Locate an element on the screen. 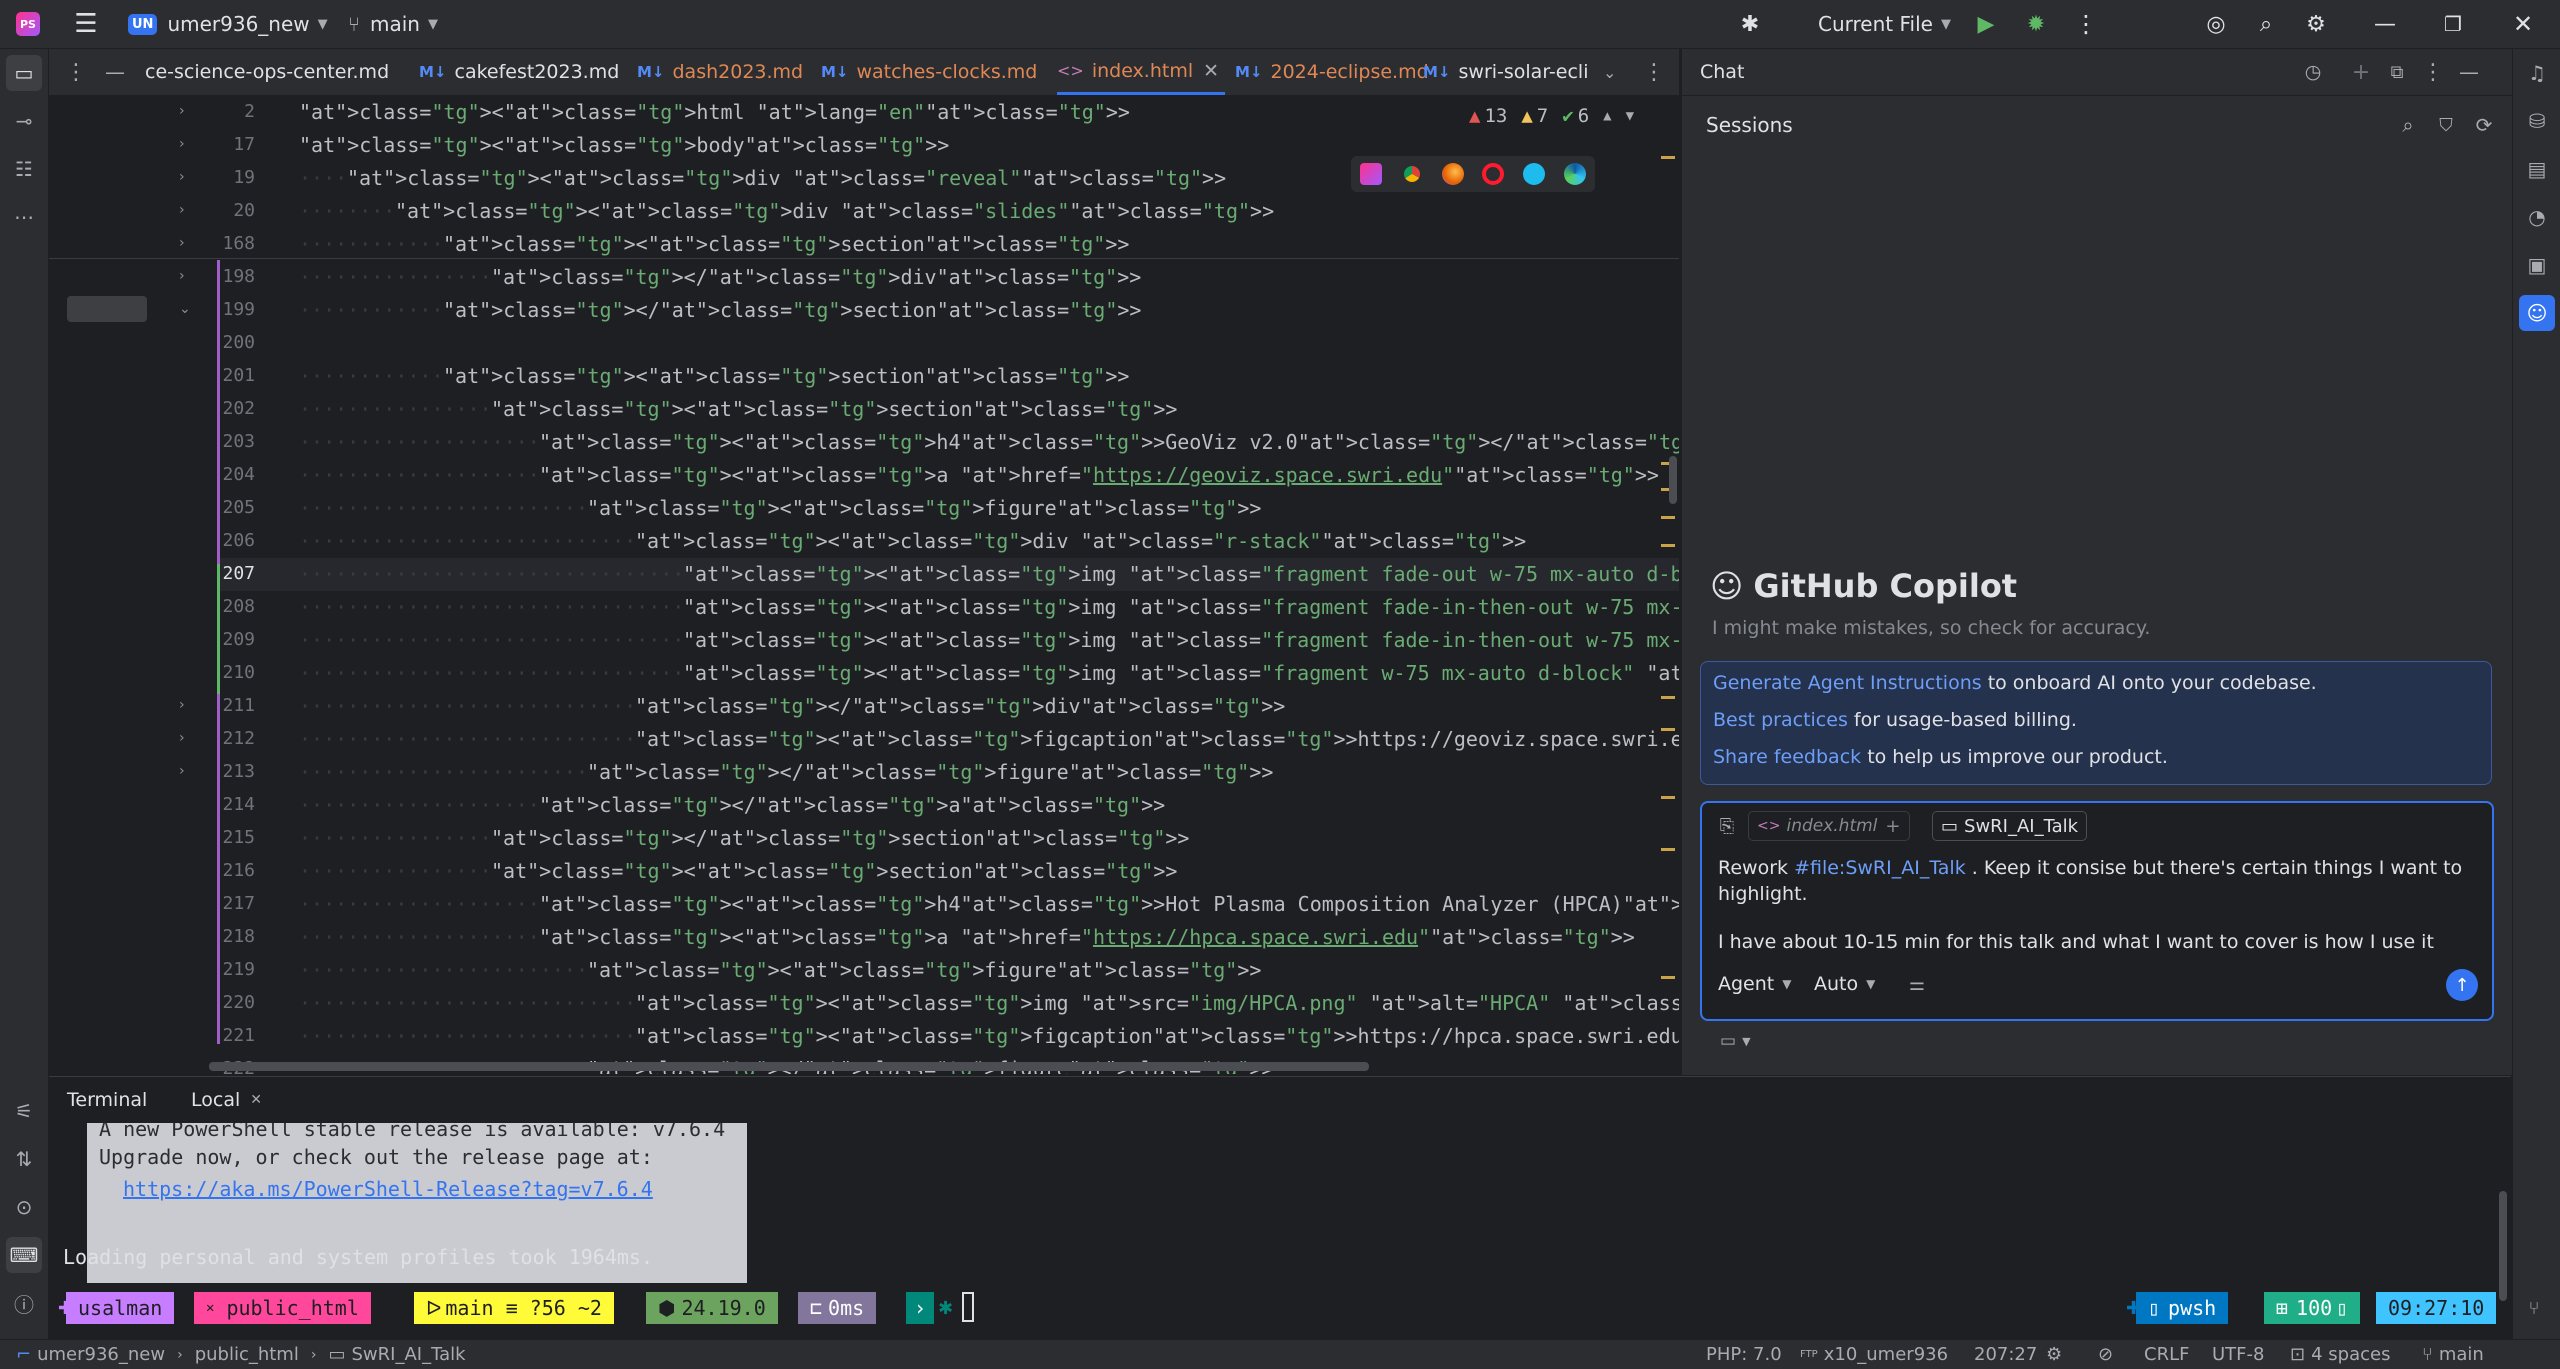 This screenshot has height=1369, width=2560. layout-icon: ▤ is located at coordinates (2537, 169).